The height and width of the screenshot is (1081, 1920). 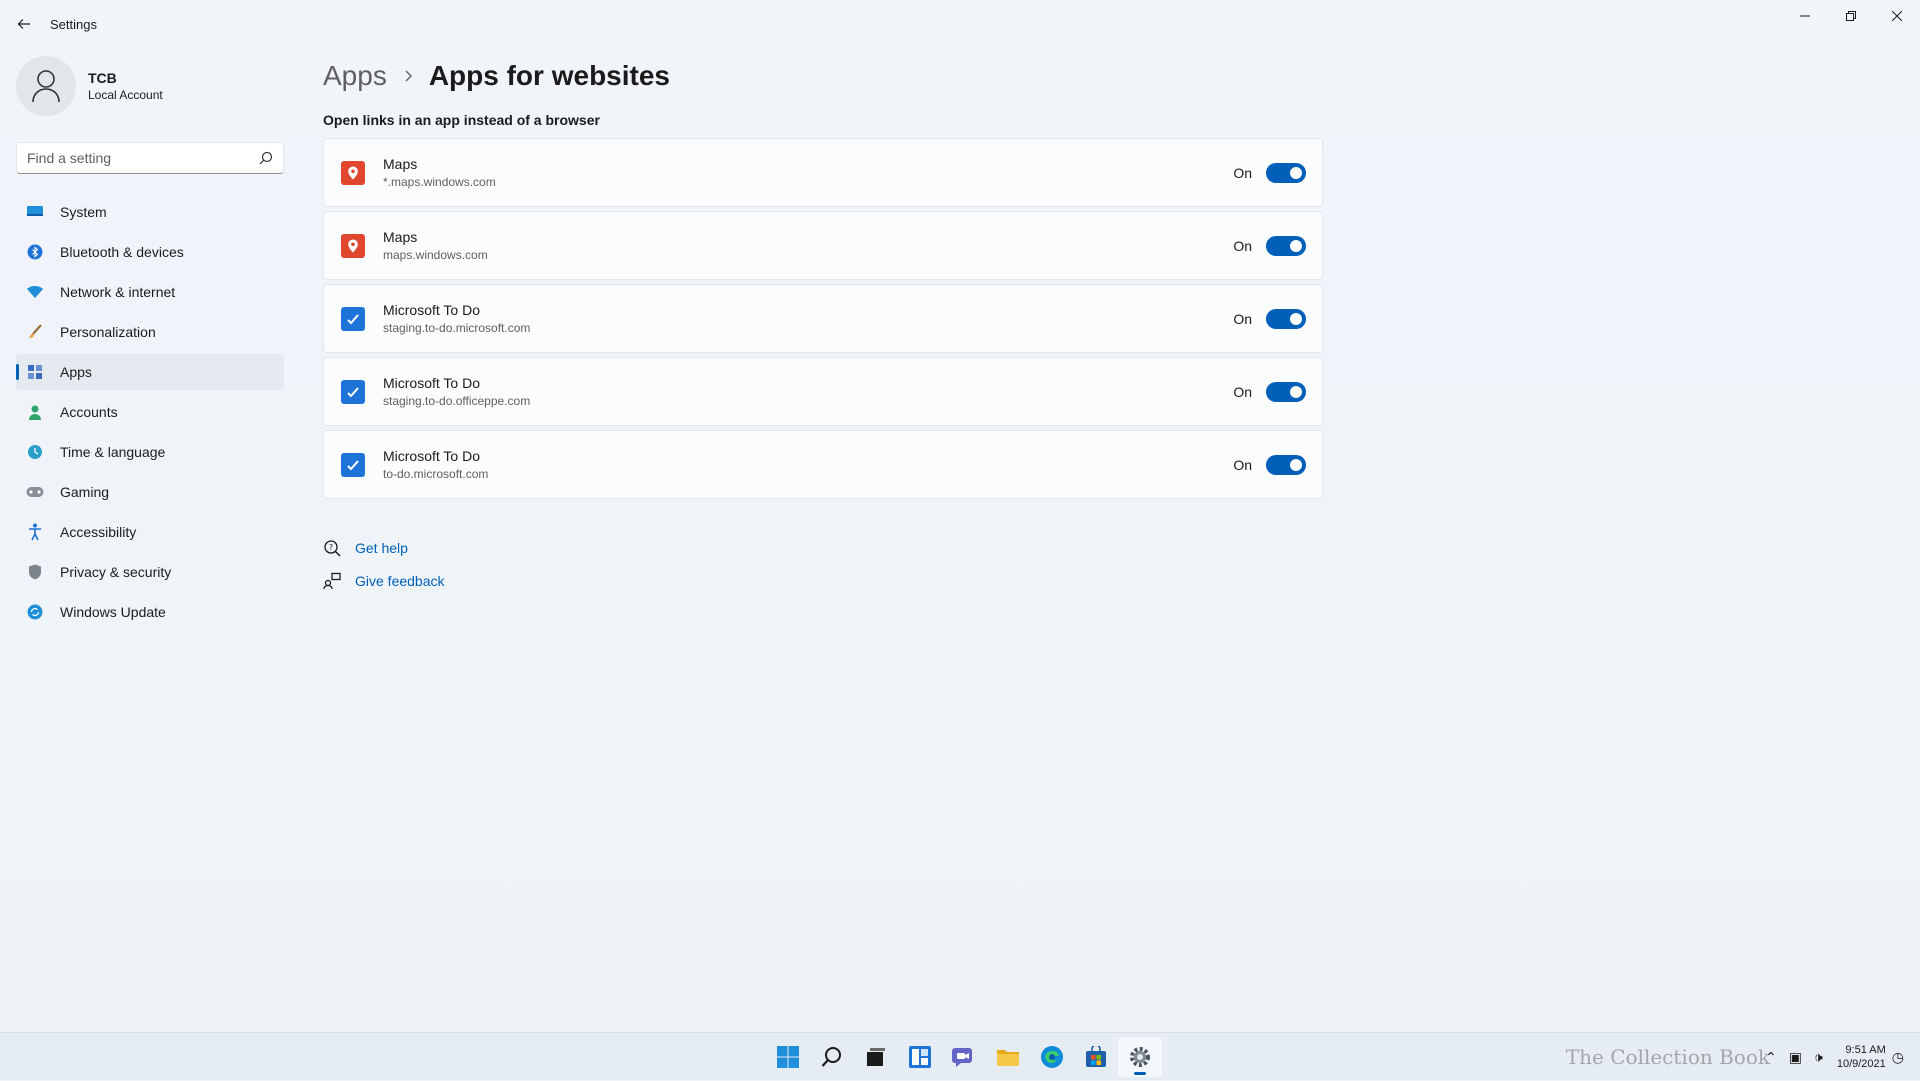 I want to click on time-language-icon, so click(x=35, y=452).